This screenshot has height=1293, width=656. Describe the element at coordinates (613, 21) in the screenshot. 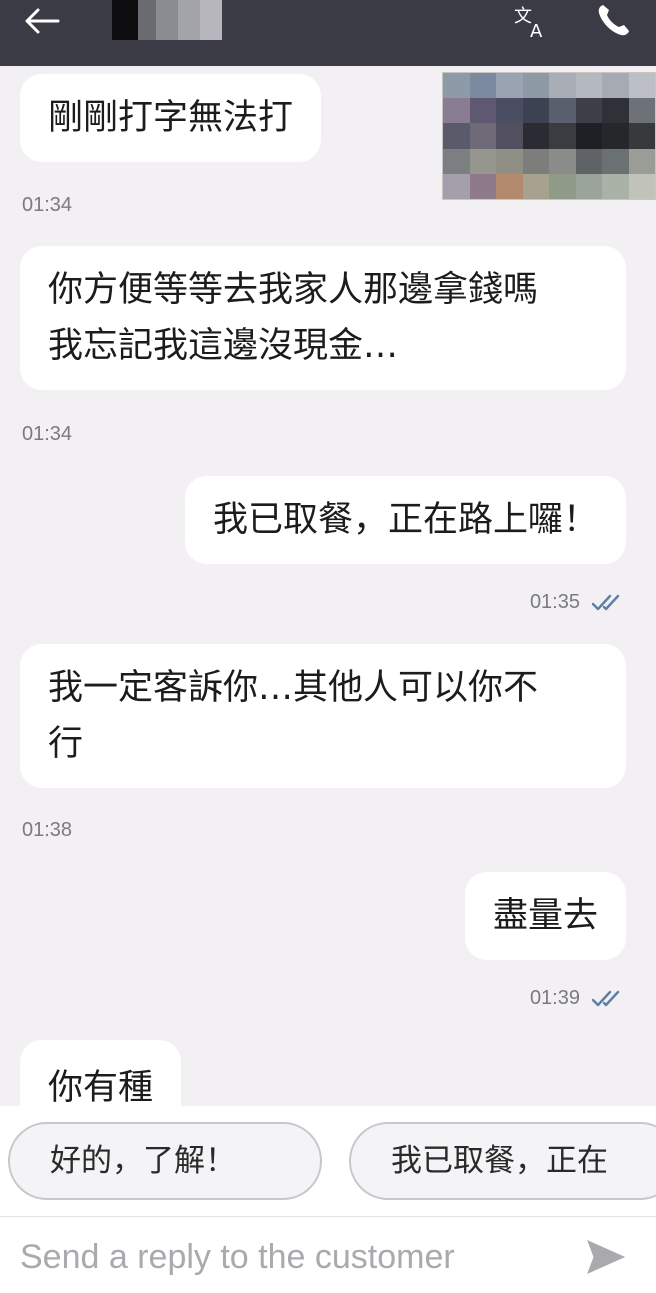

I see `phone-icon` at that location.